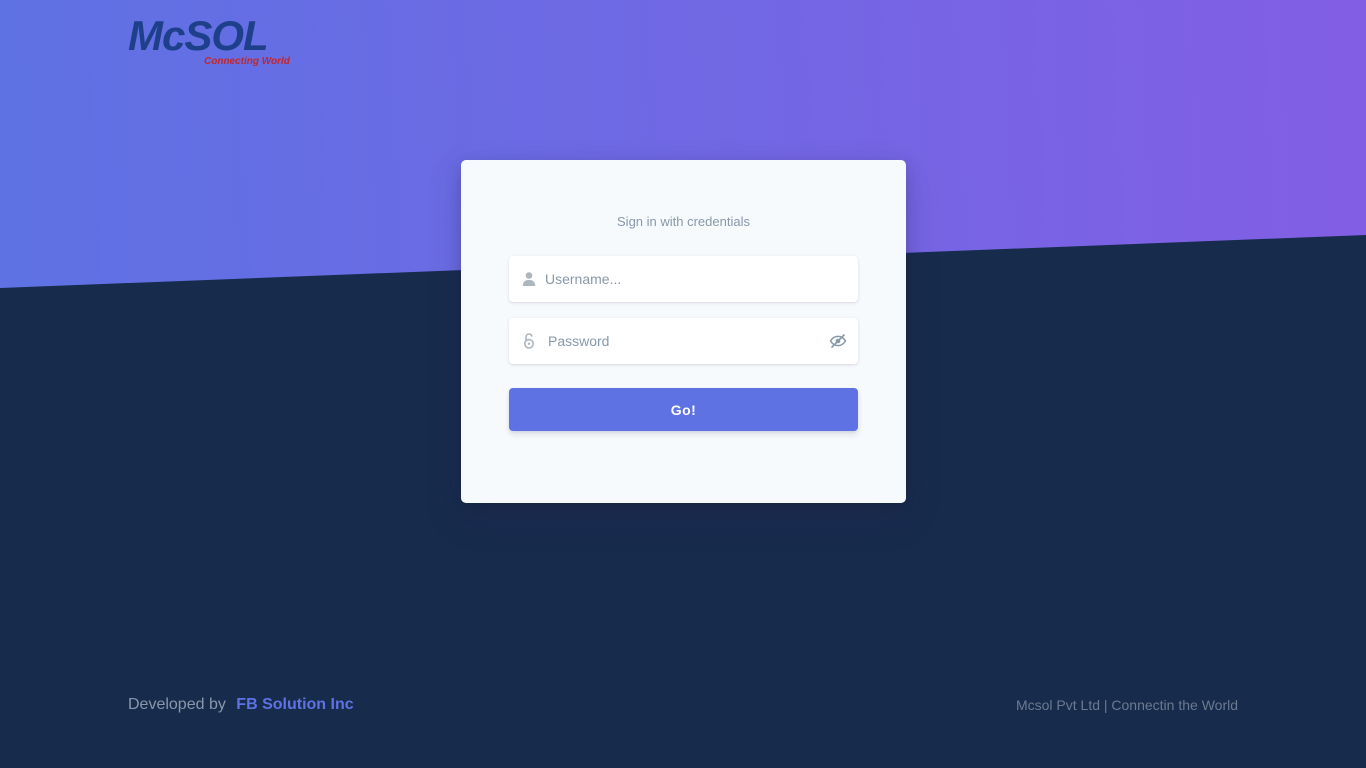  Describe the element at coordinates (838, 341) in the screenshot. I see `eye-slash-icon` at that location.